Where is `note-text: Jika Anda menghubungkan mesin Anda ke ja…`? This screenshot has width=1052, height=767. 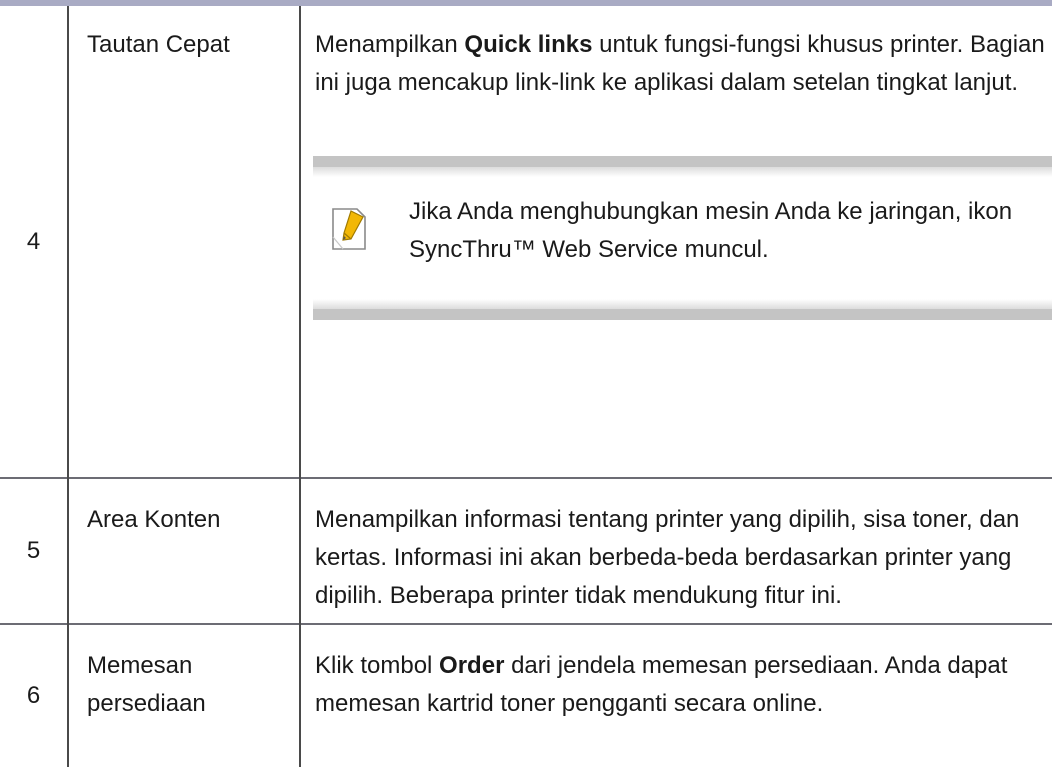 note-text: Jika Anda menghubungkan mesin Anda ke ja… is located at coordinates (711, 230).